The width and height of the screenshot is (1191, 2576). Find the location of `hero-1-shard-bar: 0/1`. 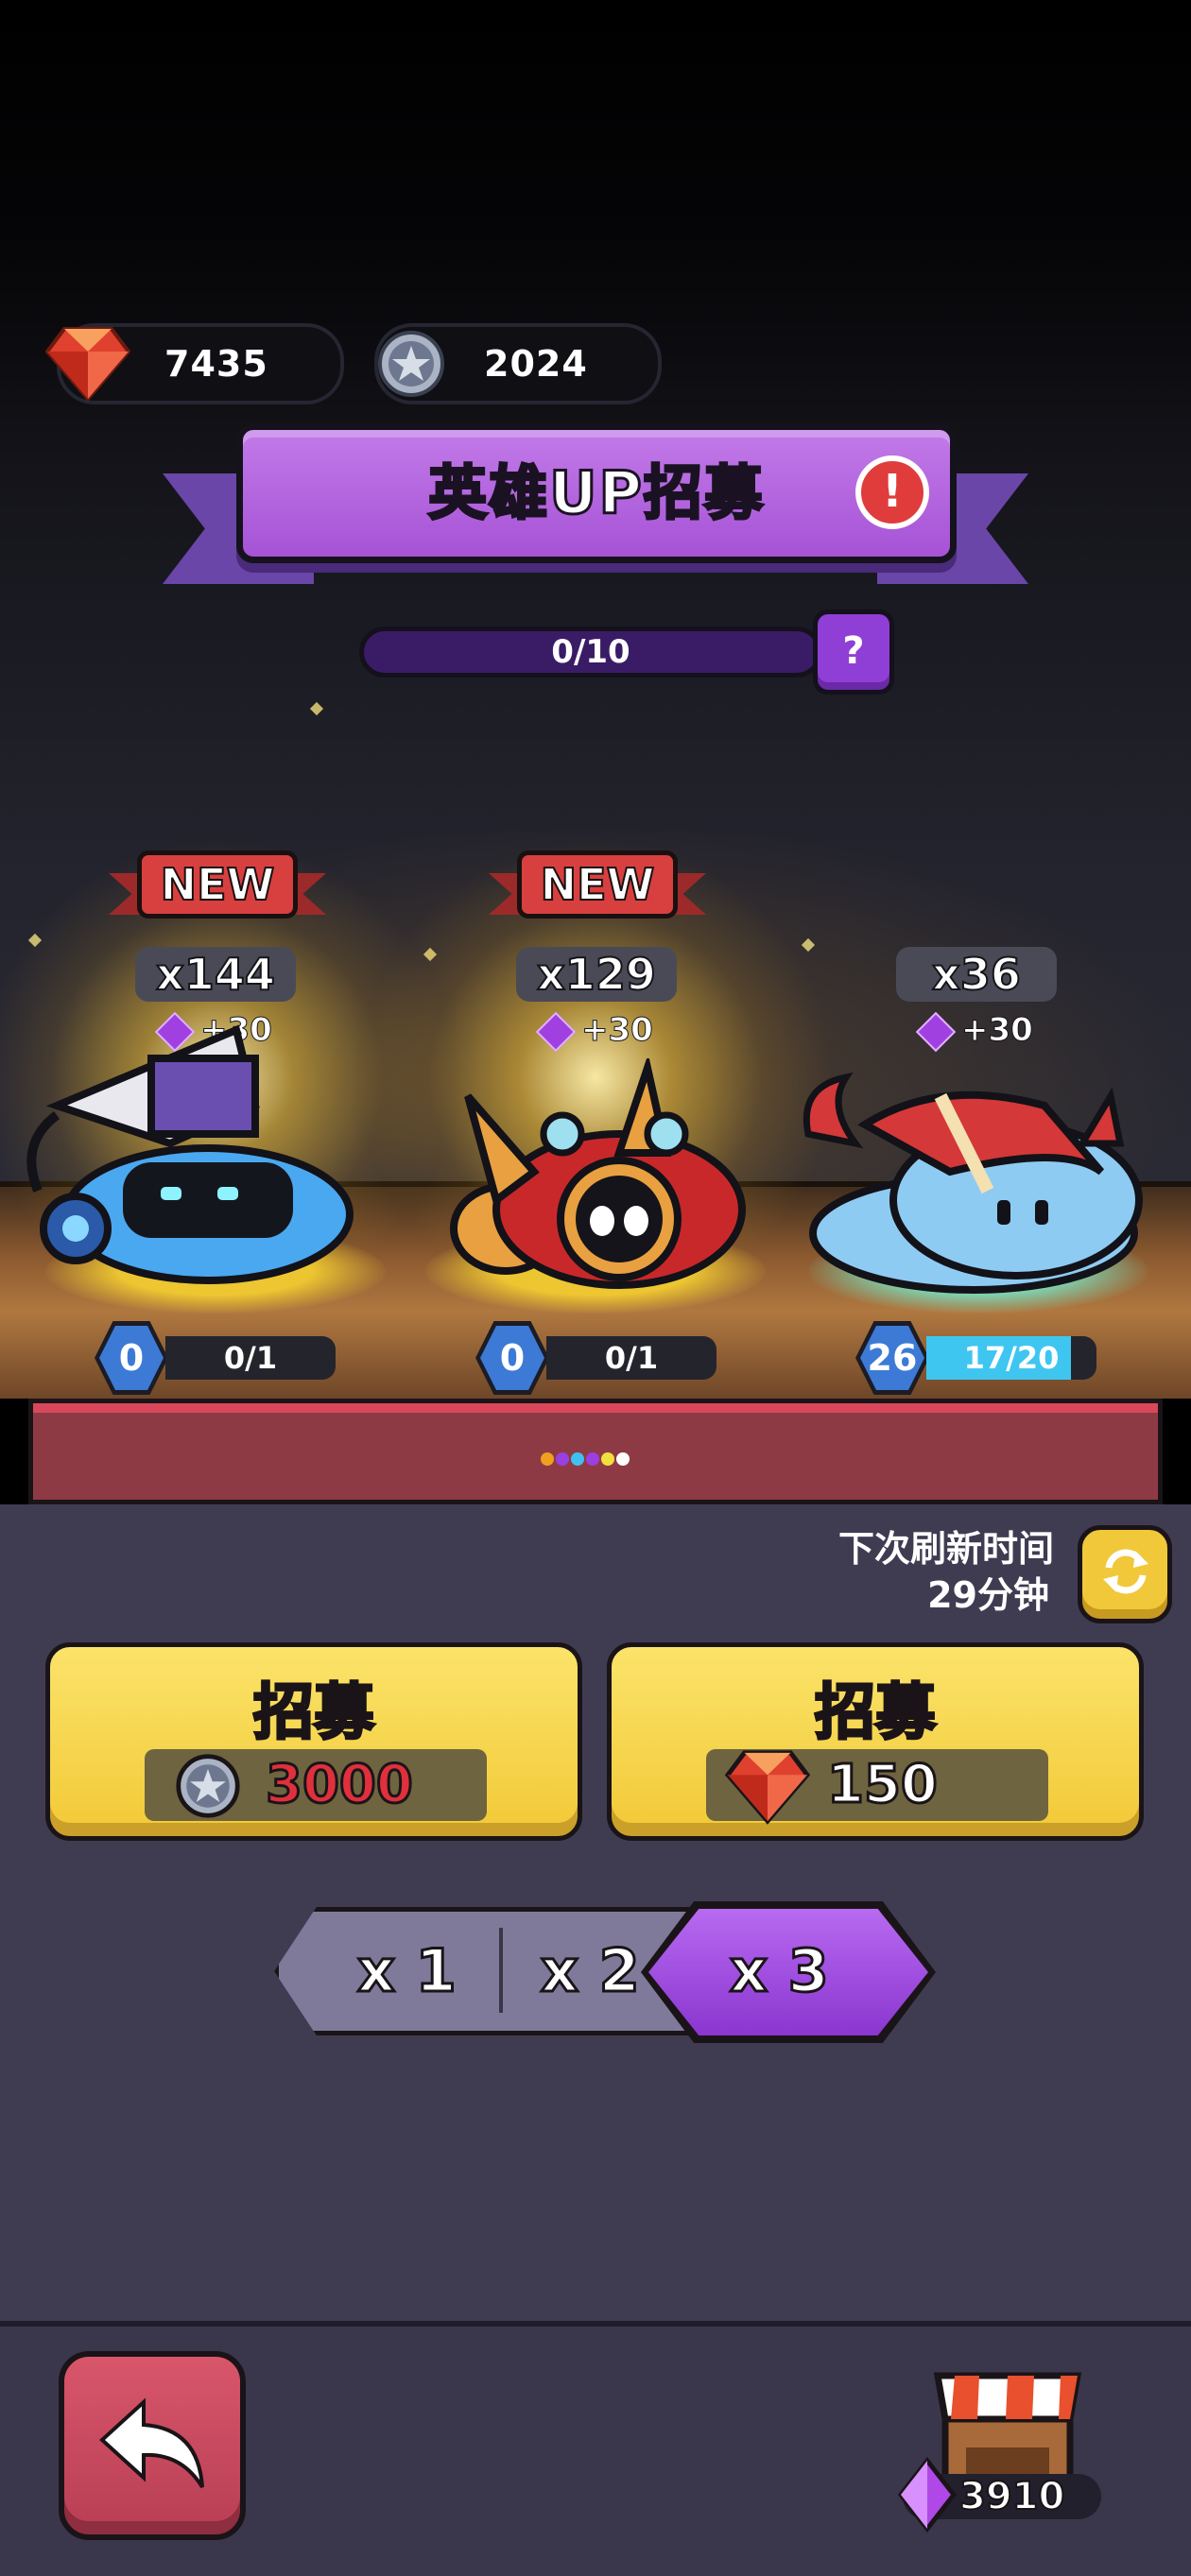

hero-1-shard-bar: 0/1 is located at coordinates (250, 1358).